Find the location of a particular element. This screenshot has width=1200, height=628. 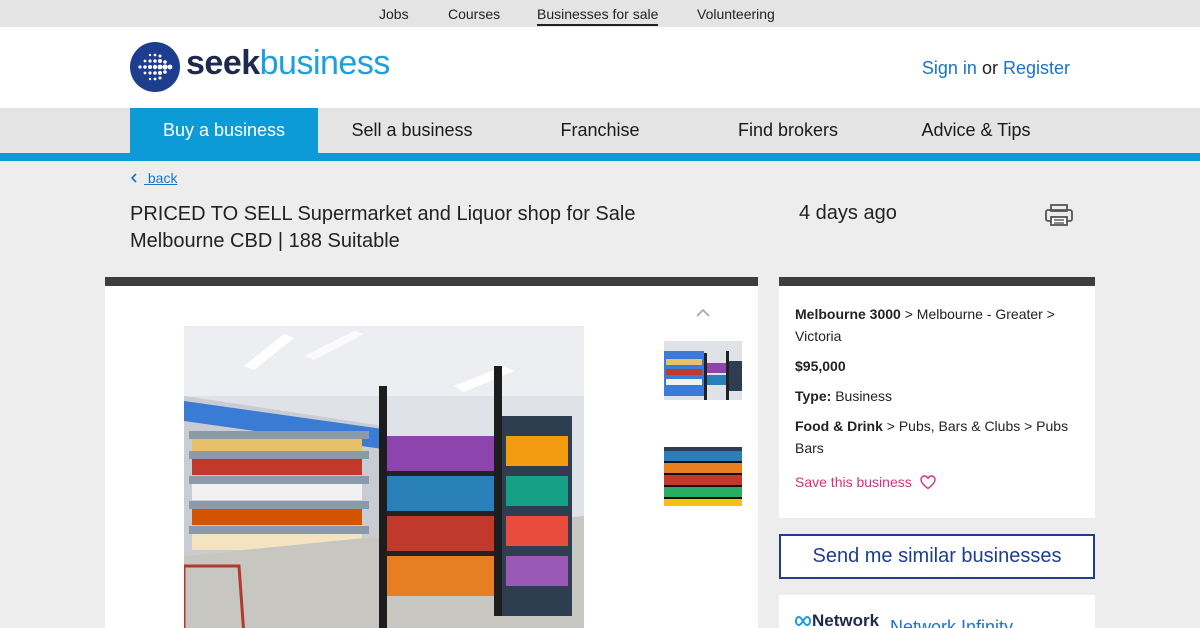

location-main-link: Melbourne 3000 is located at coordinates (848, 314).